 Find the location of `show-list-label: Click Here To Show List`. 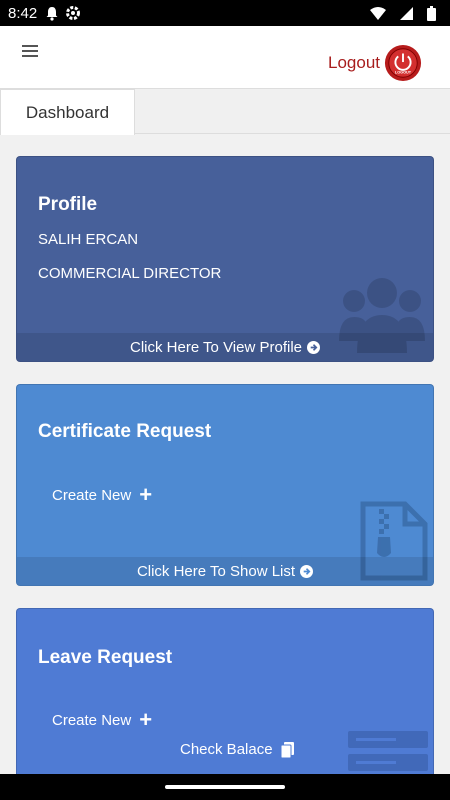

show-list-label: Click Here To Show List is located at coordinates (216, 571).